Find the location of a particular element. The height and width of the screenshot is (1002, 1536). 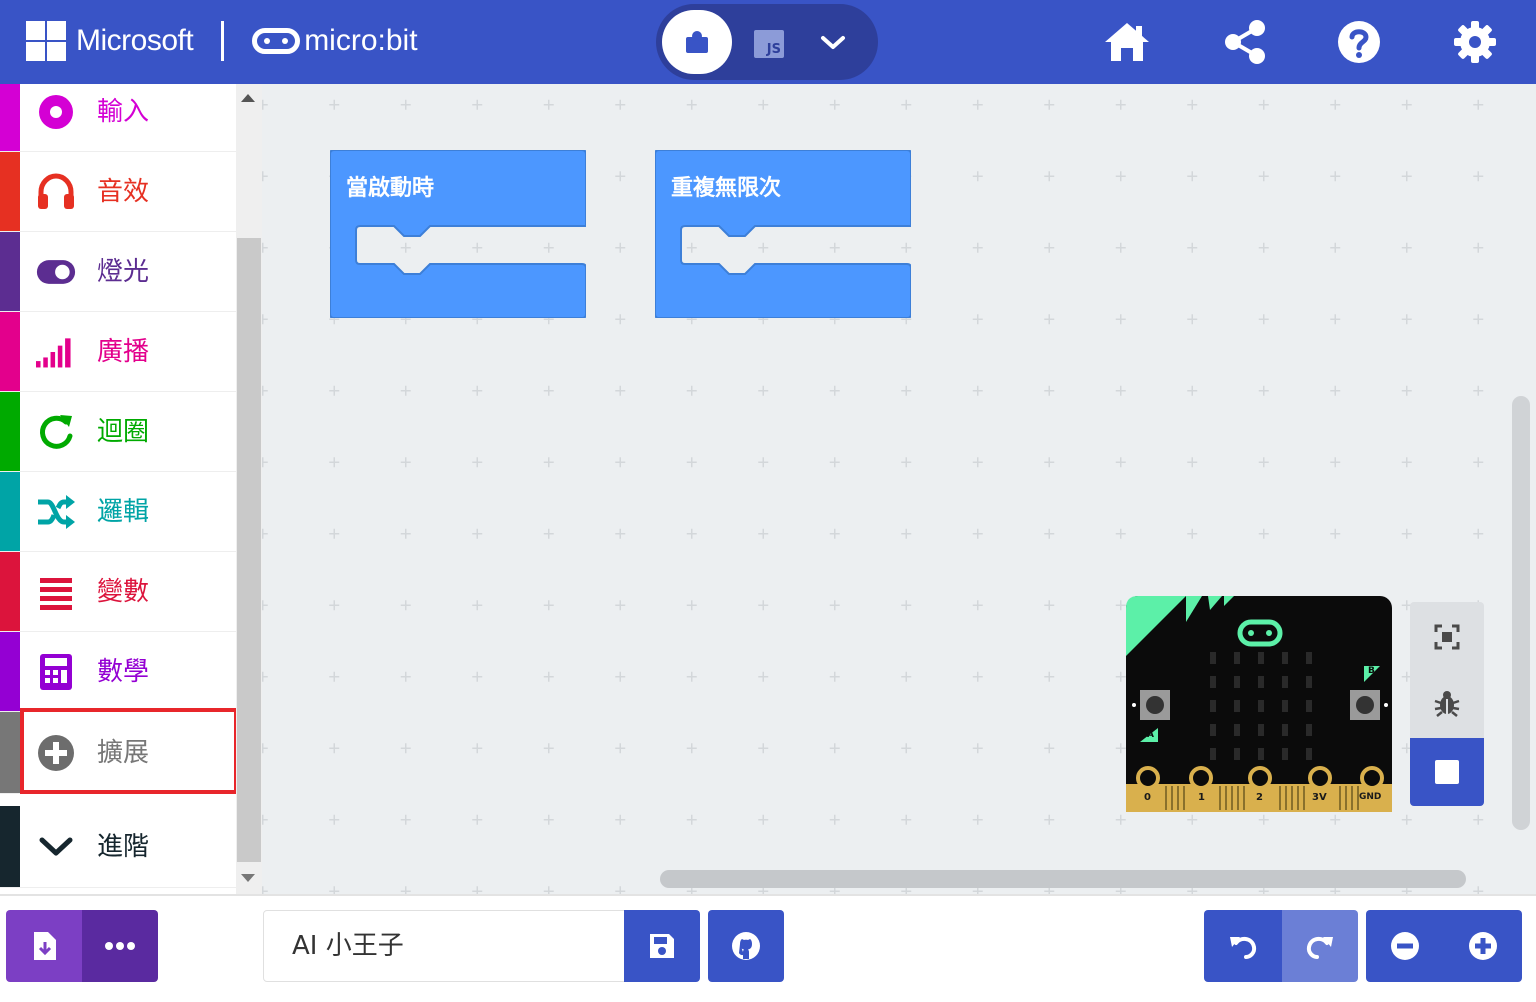

toolbox-category-loops: 迴圈 is located at coordinates (118, 432).